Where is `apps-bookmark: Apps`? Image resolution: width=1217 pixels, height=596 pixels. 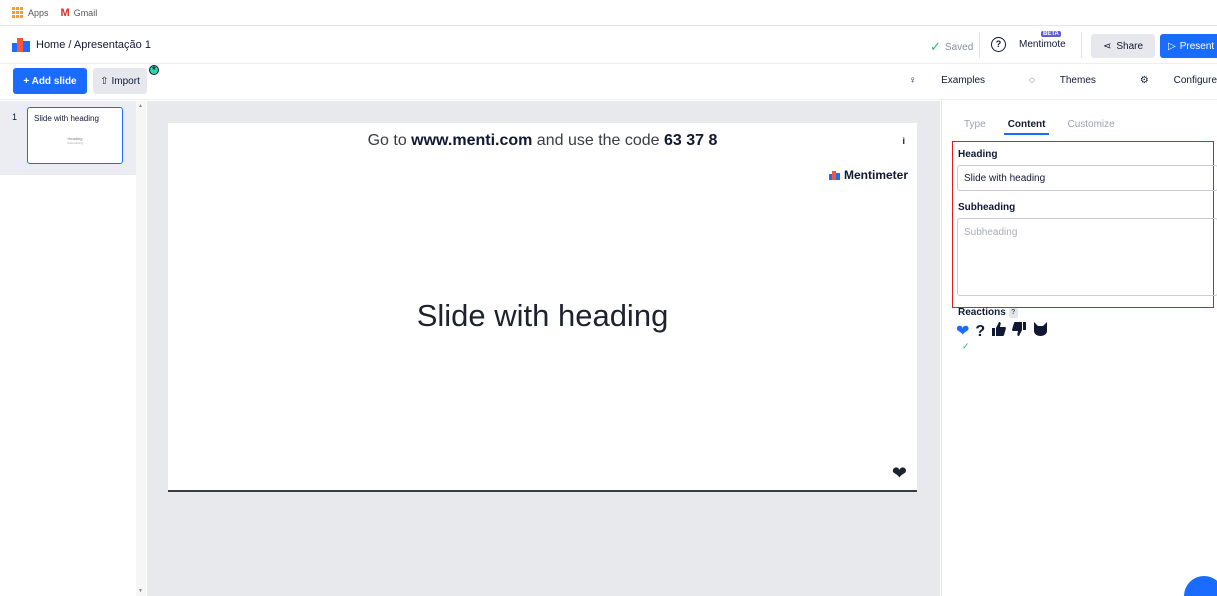 apps-bookmark: Apps is located at coordinates (30, 12).